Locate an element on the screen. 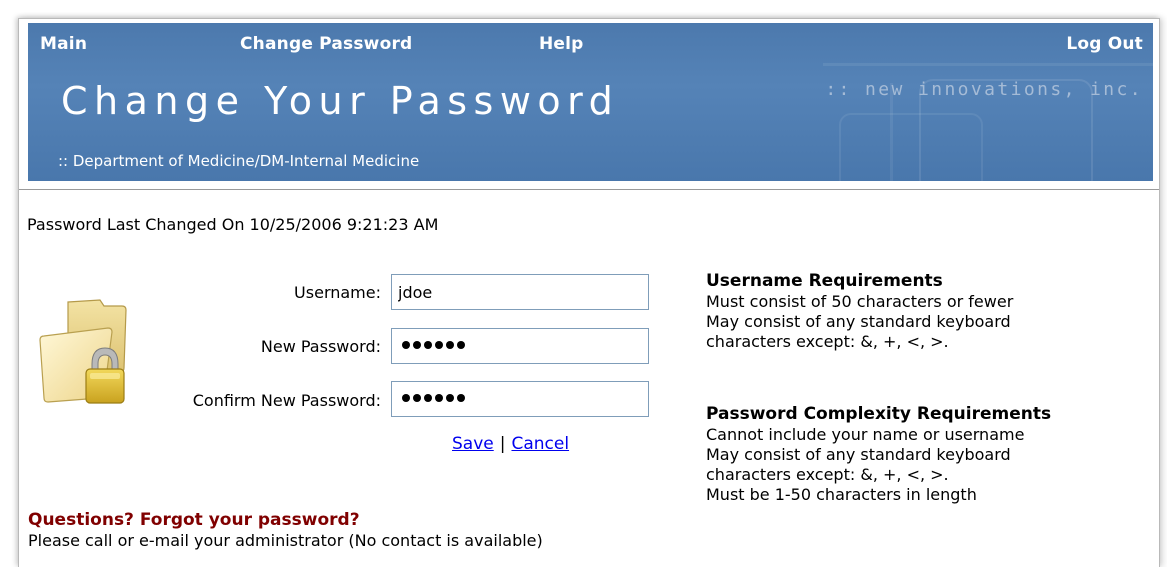  confirm-password-field is located at coordinates (520, 399).